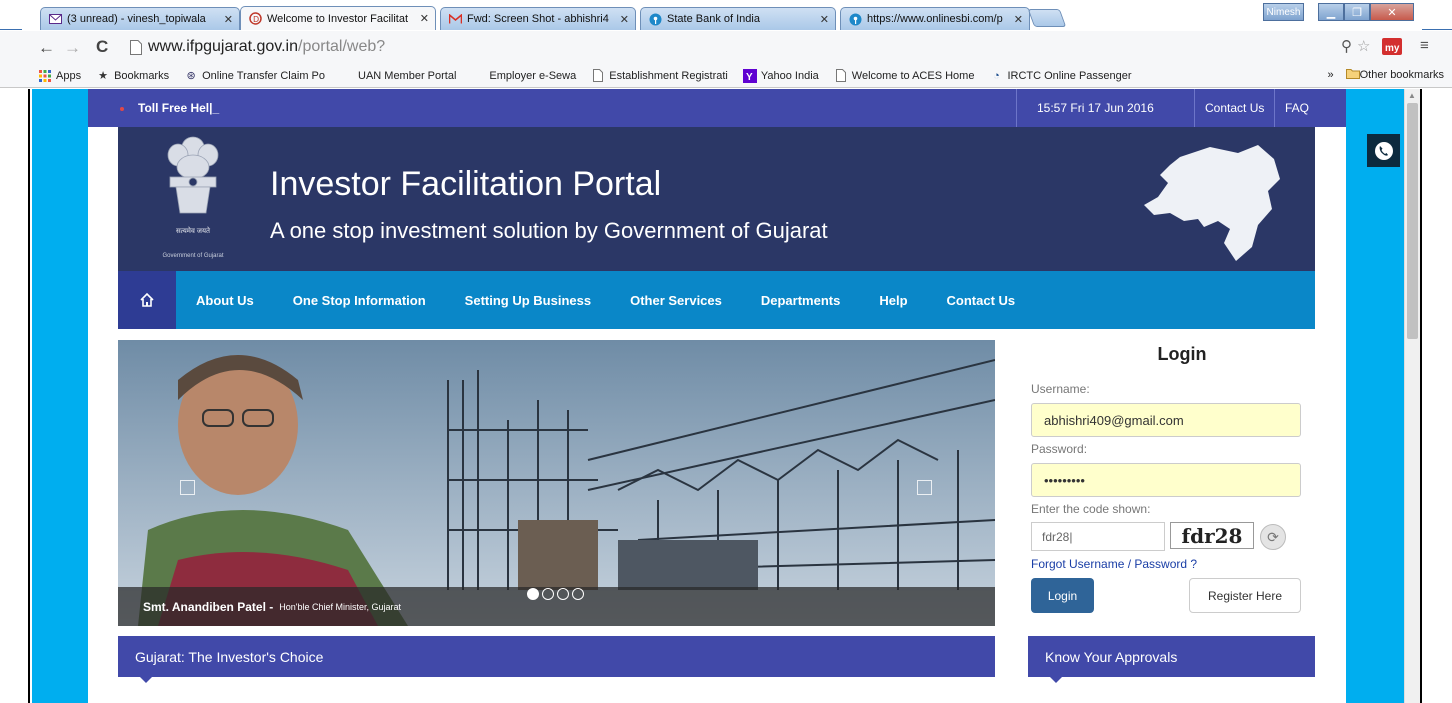 Image resolution: width=1452 pixels, height=703 pixels. What do you see at coordinates (208, 606) in the screenshot?
I see `caption-name: Smt. Anandiben Patel -` at bounding box center [208, 606].